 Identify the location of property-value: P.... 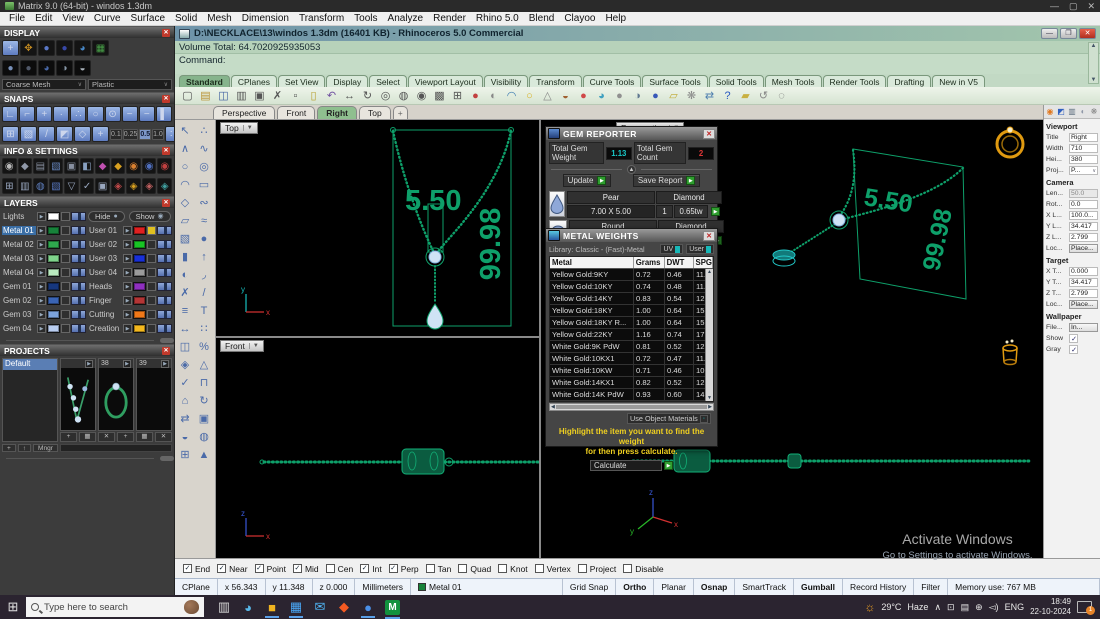
(1083, 170).